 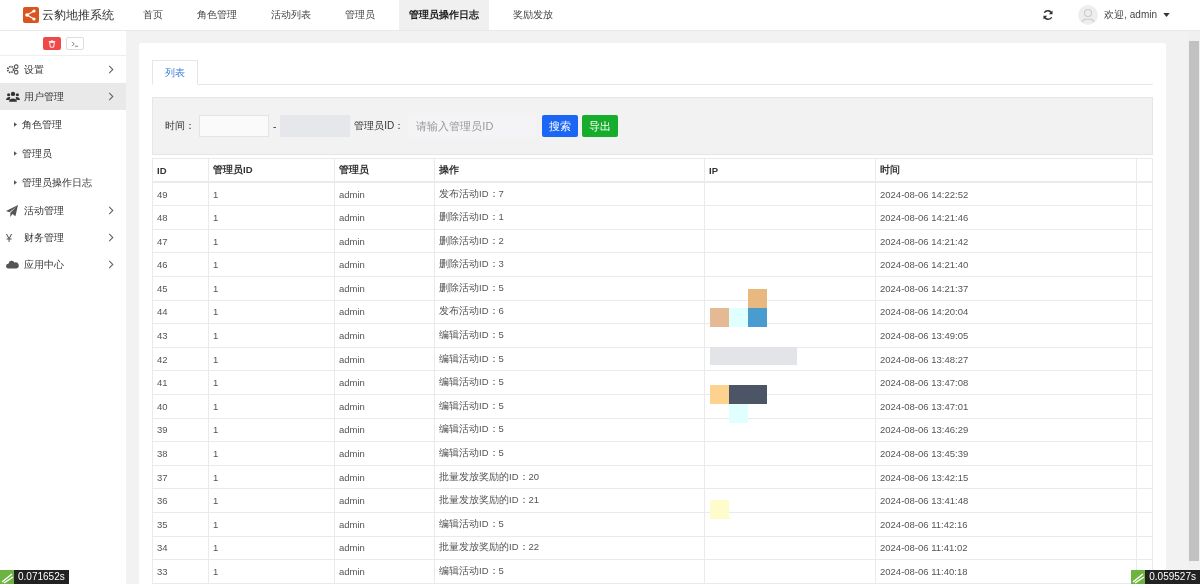 I want to click on column-header: IP, so click(x=790, y=170).